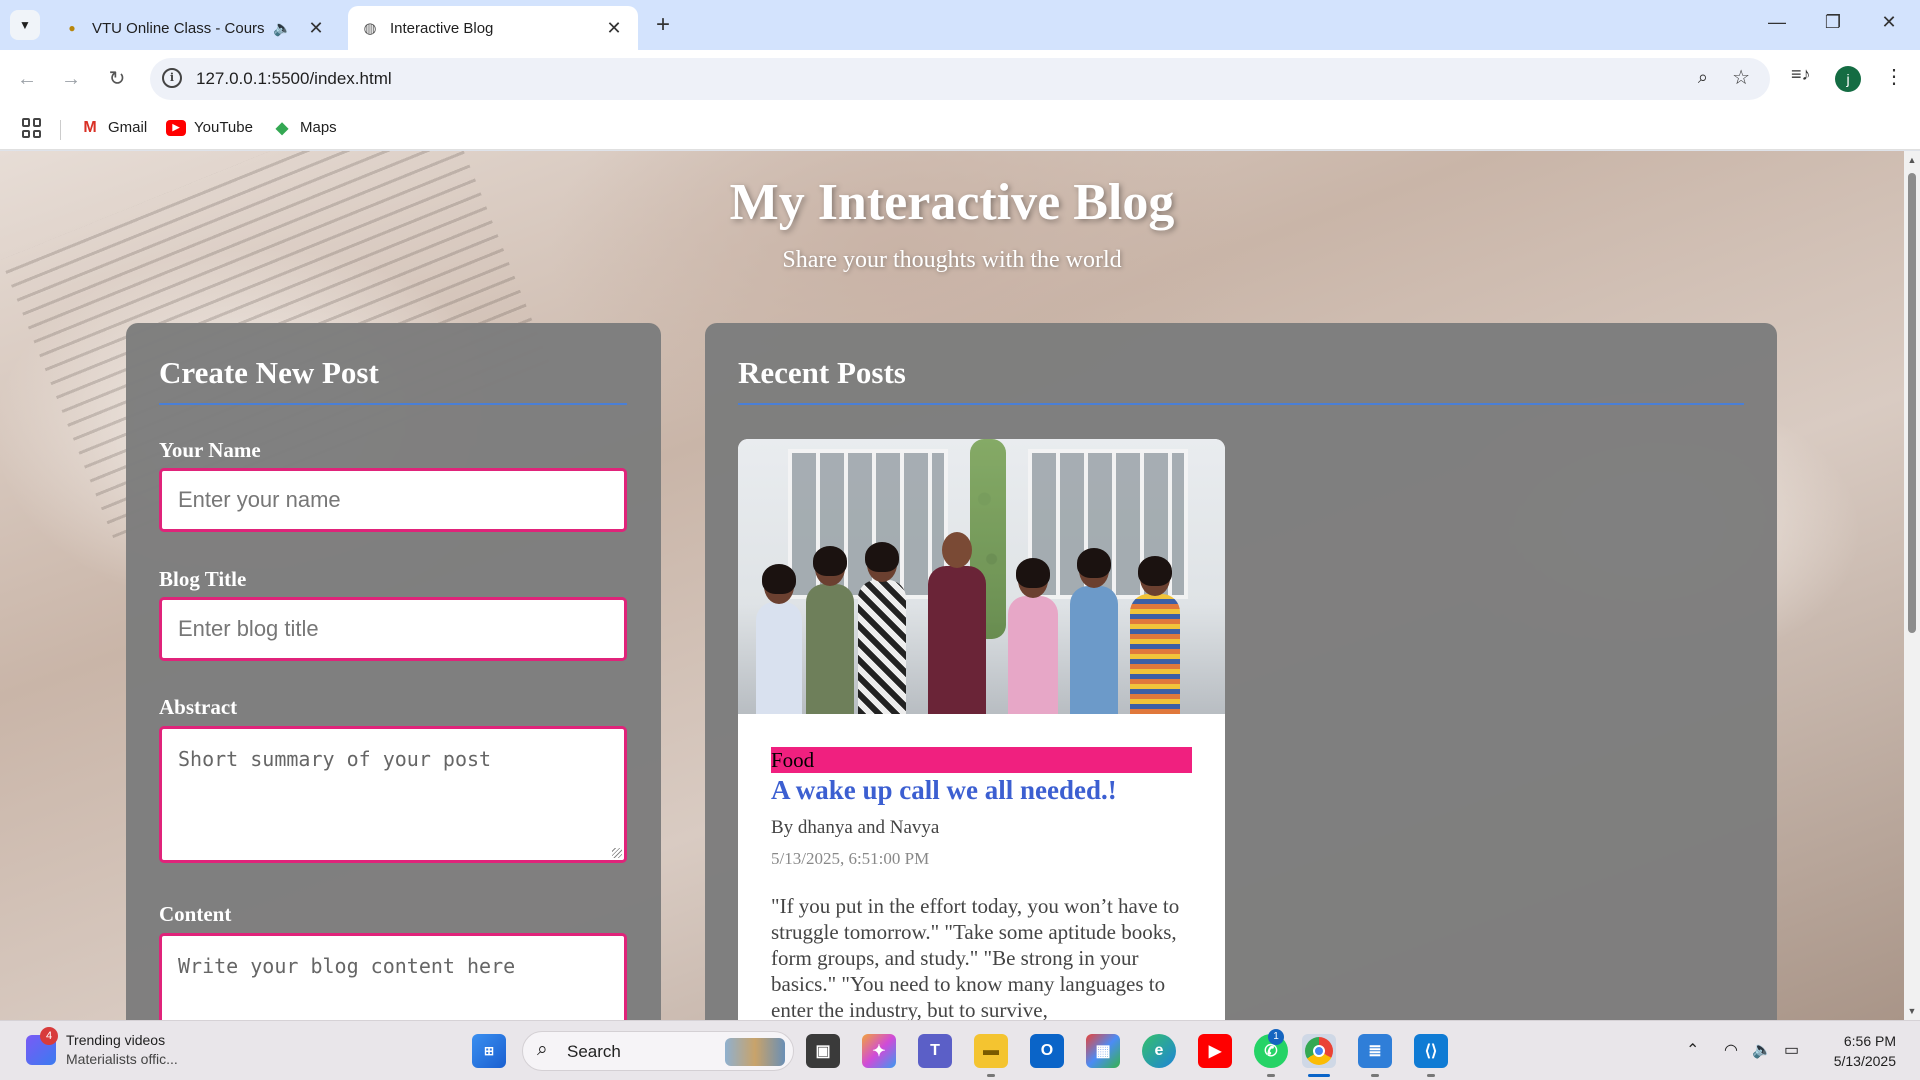 The width and height of the screenshot is (1920, 1080). Describe the element at coordinates (1703, 77) in the screenshot. I see `zoom-icon: ⌕` at that location.